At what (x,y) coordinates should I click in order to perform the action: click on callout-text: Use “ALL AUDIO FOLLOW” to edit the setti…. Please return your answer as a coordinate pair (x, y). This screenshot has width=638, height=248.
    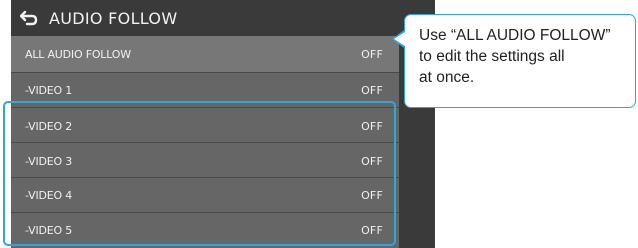
    Looking at the image, I should click on (524, 56).